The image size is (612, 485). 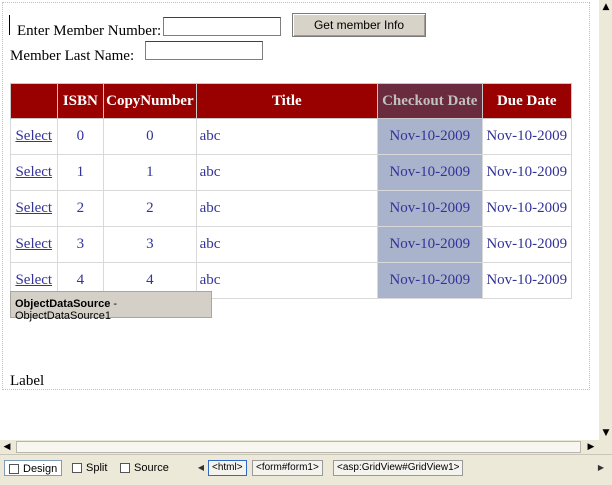 I want to click on isbn-cell: 1, so click(x=80, y=172).